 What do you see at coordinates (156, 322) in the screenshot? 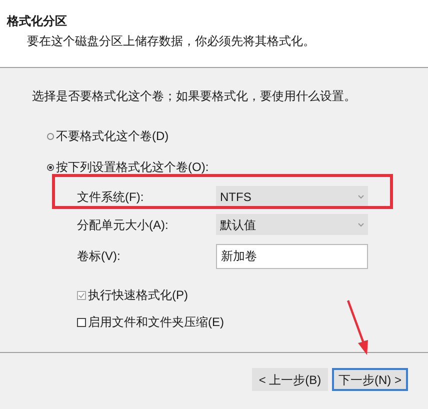
I see `checkbox-label: 启用文件和文件夹压缩(E)` at bounding box center [156, 322].